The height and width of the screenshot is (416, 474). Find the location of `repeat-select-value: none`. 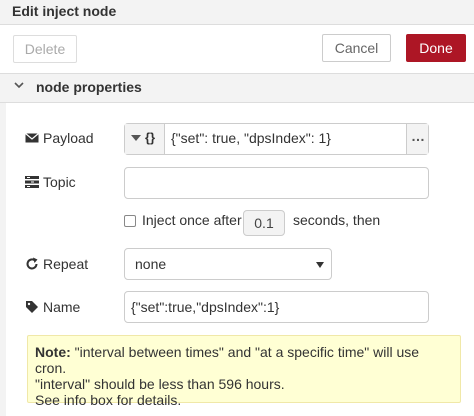

repeat-select-value: none is located at coordinates (151, 264).